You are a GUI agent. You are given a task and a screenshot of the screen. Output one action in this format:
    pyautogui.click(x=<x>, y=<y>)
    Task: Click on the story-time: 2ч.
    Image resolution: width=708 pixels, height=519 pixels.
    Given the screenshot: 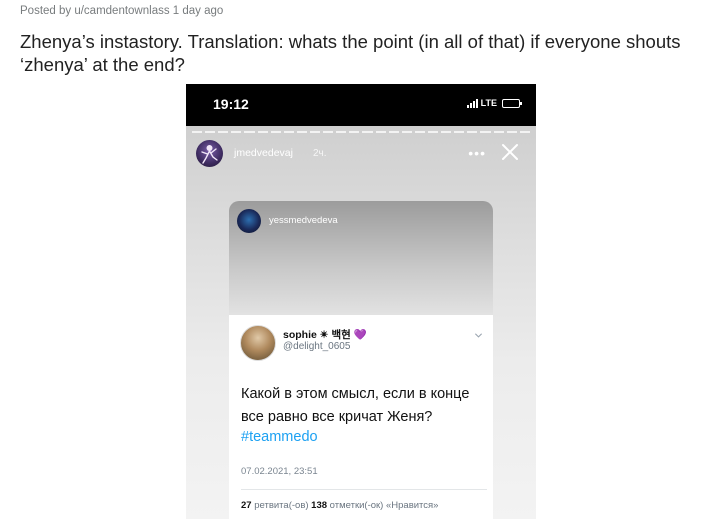 What is the action you would take?
    pyautogui.click(x=320, y=153)
    